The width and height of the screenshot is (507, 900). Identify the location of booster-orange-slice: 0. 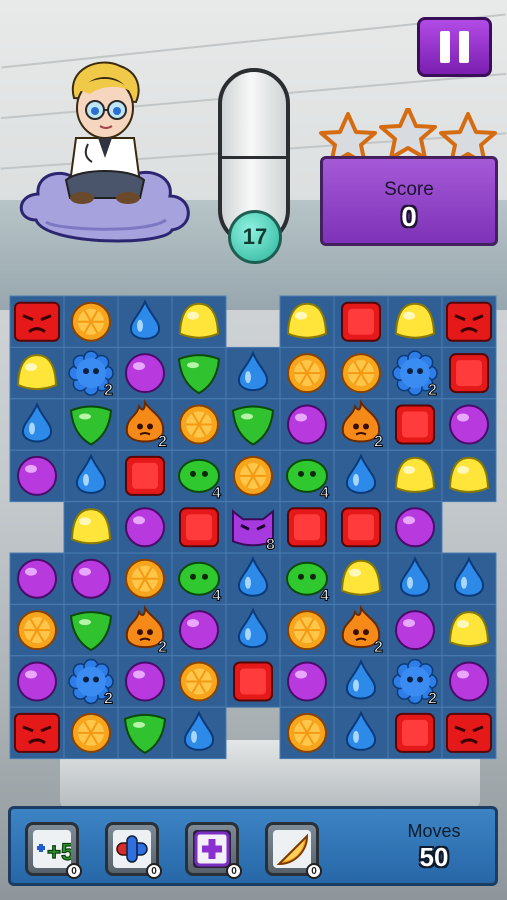
(293, 850).